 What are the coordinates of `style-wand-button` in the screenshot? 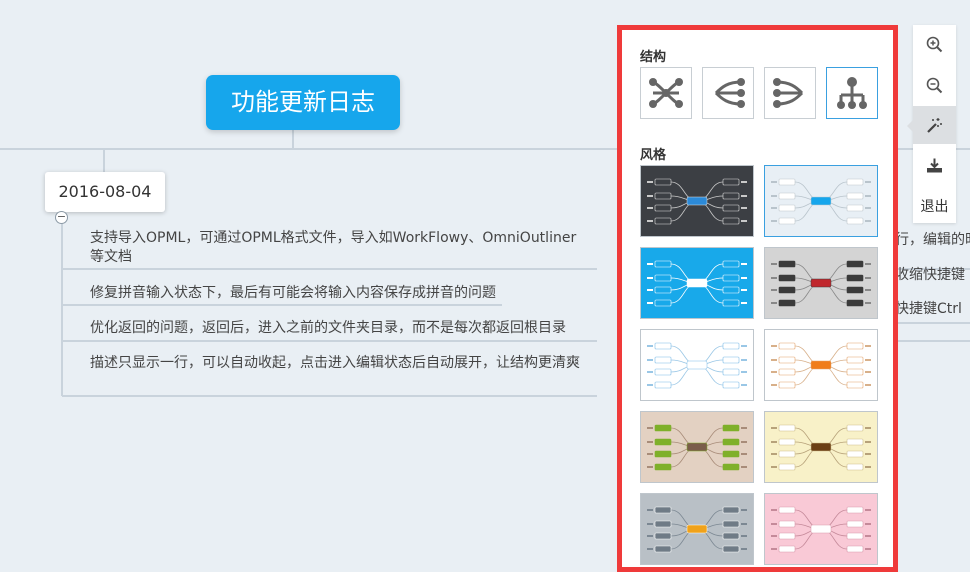 It's located at (931, 125).